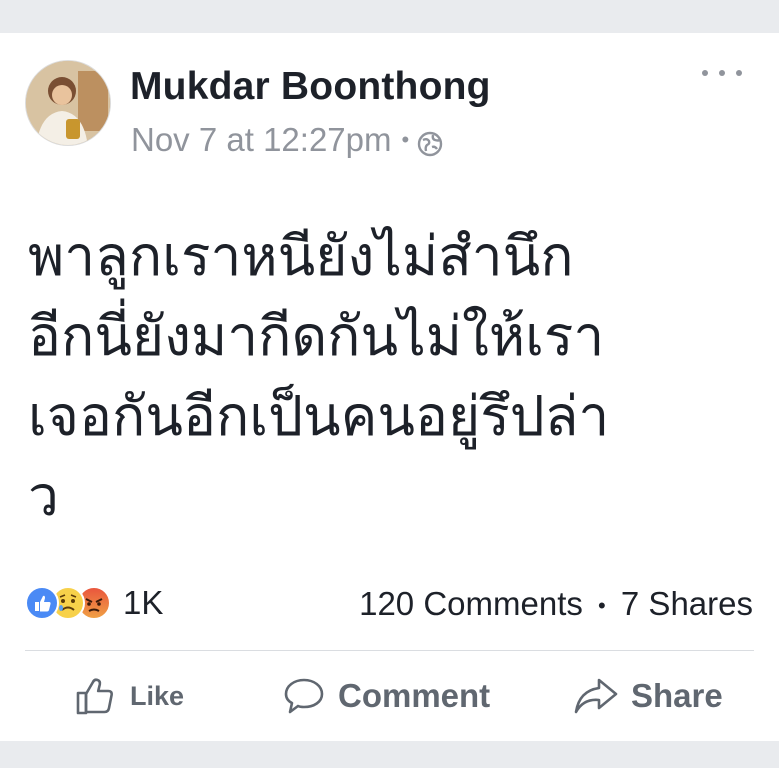 This screenshot has width=779, height=768. What do you see at coordinates (301, 256) in the screenshot?
I see `post-text-line: พาลูกเราหนียังไม่สำนึก` at bounding box center [301, 256].